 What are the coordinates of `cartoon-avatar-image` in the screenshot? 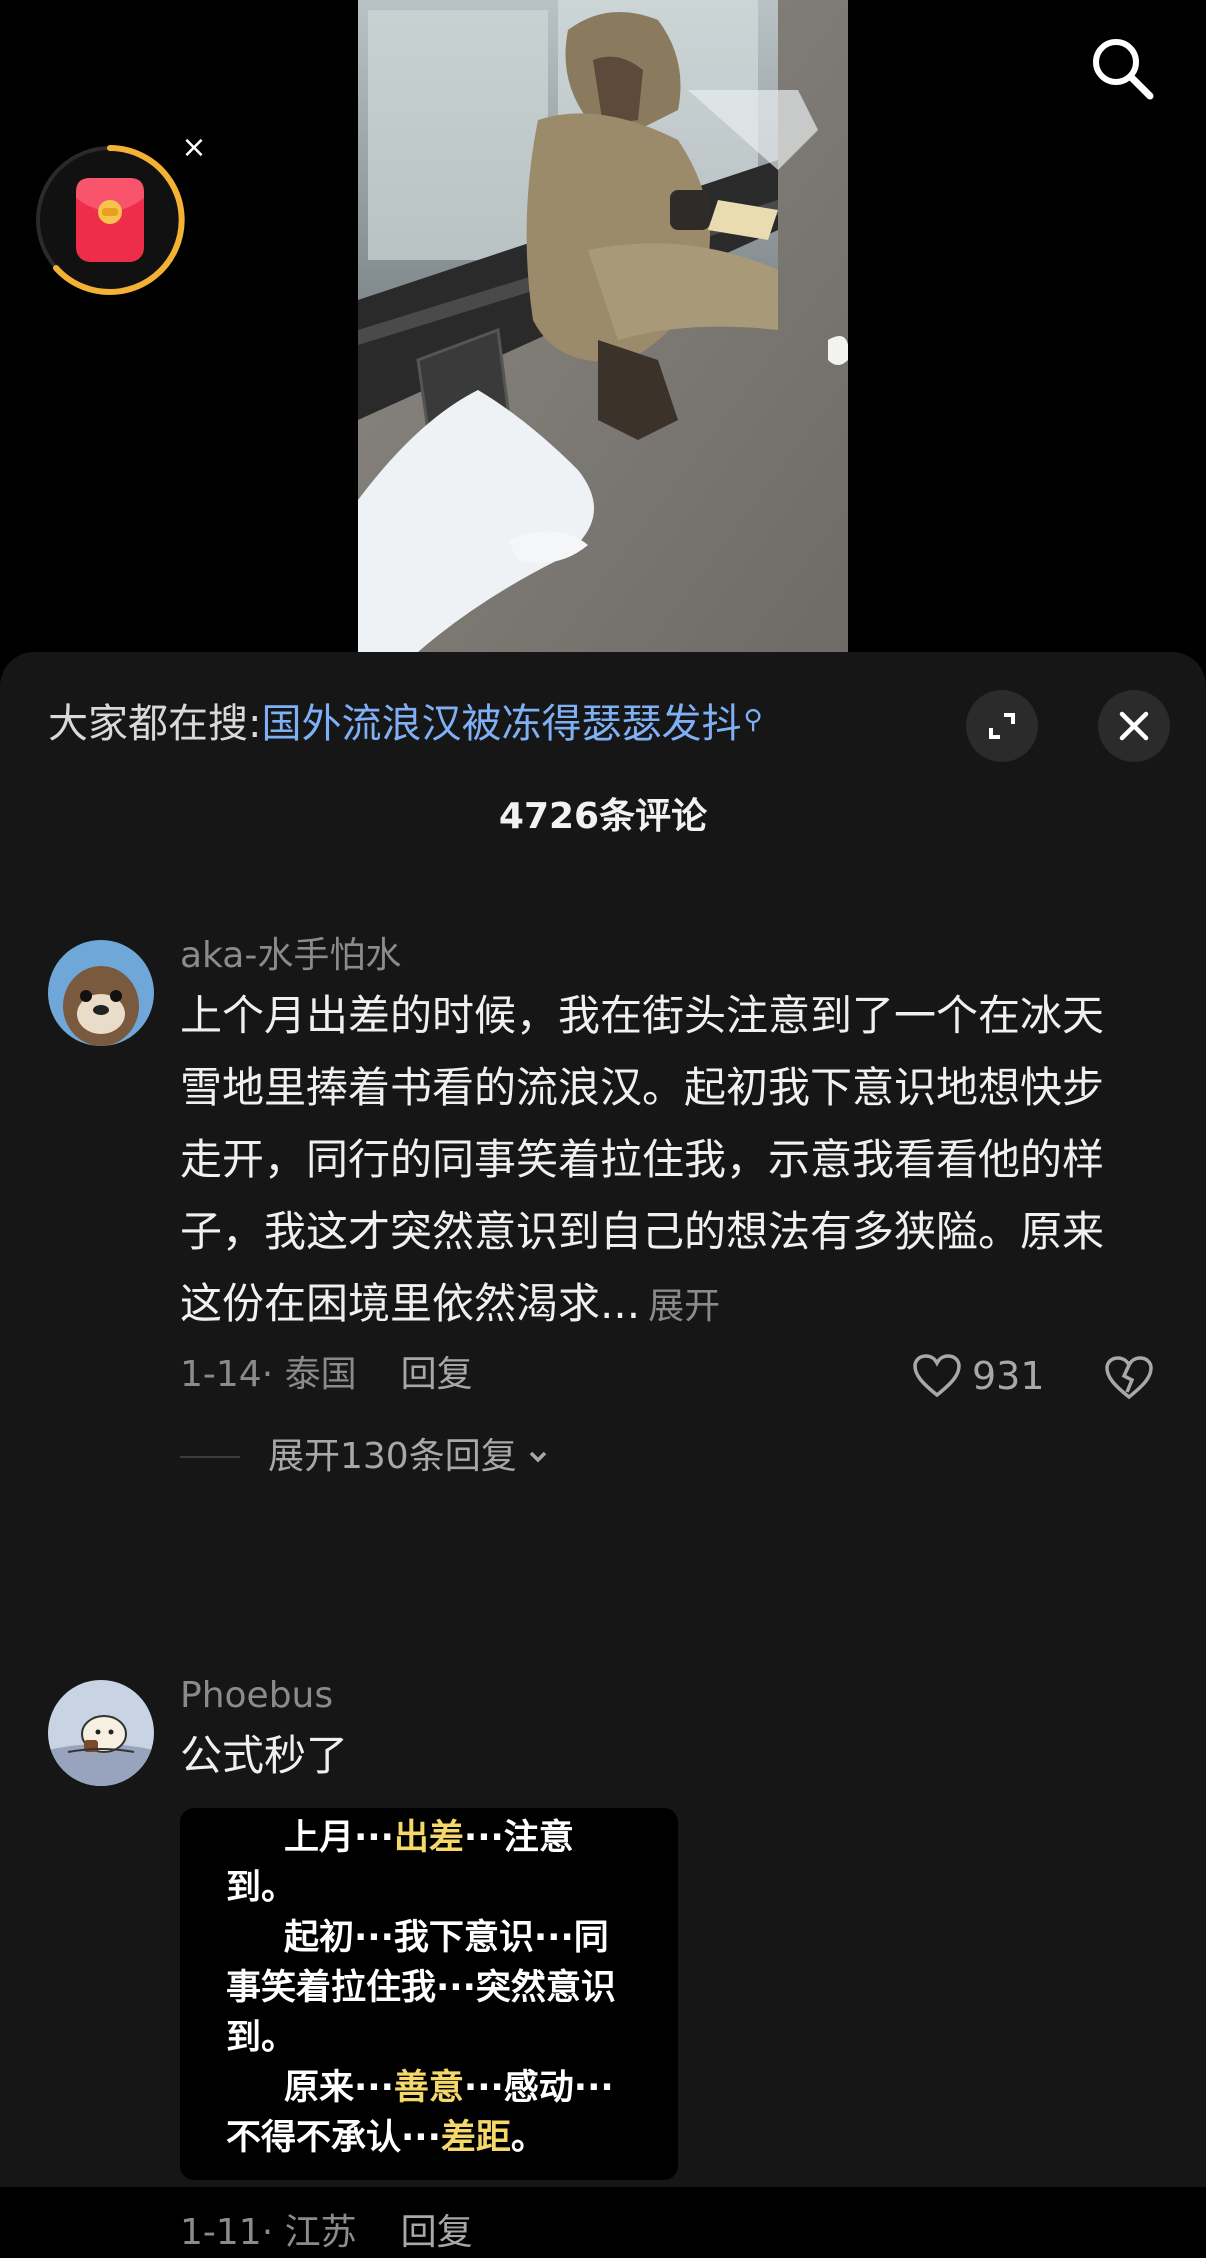 It's located at (101, 1733).